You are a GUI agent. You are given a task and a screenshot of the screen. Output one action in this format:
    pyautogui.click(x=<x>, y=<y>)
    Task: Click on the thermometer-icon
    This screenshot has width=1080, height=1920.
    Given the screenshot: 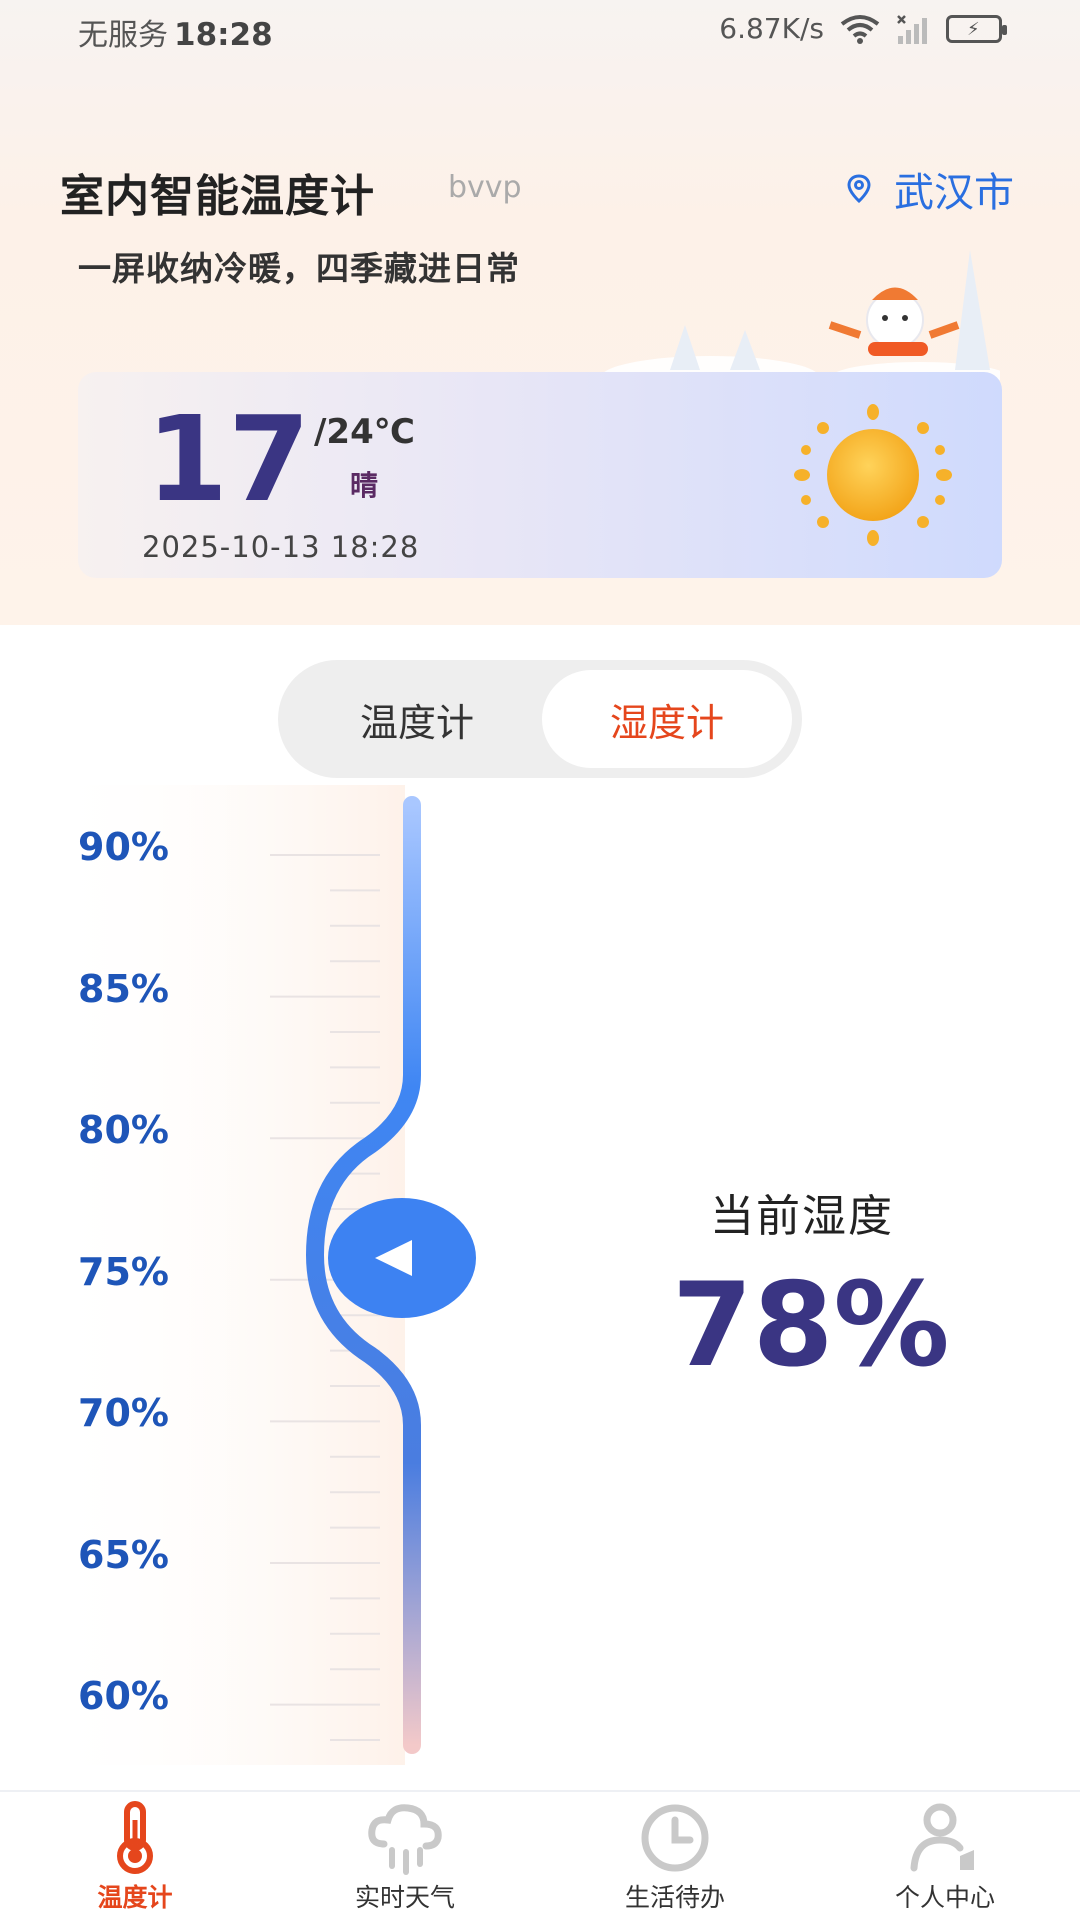 What is the action you would take?
    pyautogui.click(x=135, y=1837)
    